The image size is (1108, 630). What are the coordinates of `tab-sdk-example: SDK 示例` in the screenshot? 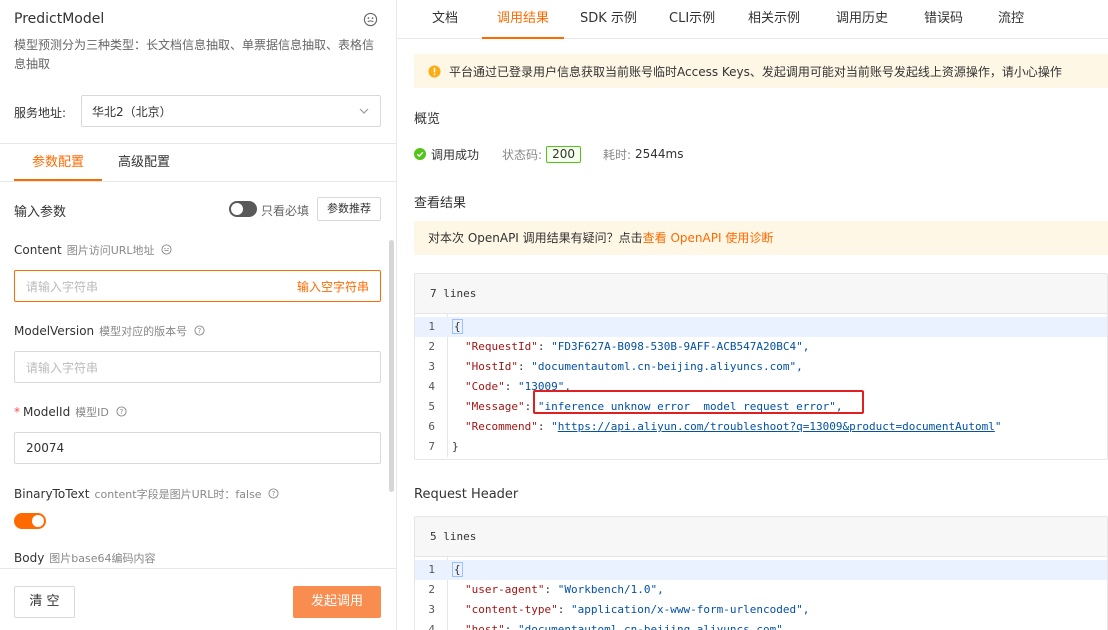 It's located at (608, 19).